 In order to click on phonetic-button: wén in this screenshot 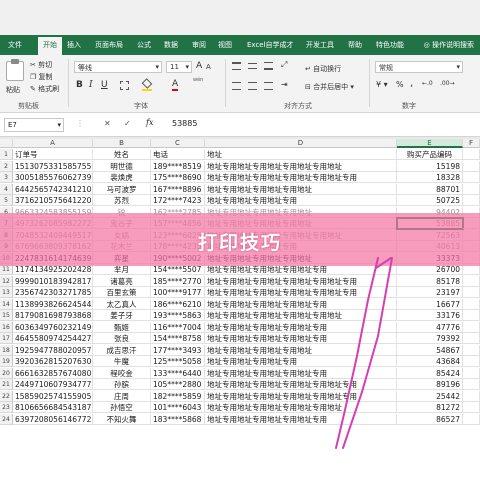, I will do `click(198, 80)`.